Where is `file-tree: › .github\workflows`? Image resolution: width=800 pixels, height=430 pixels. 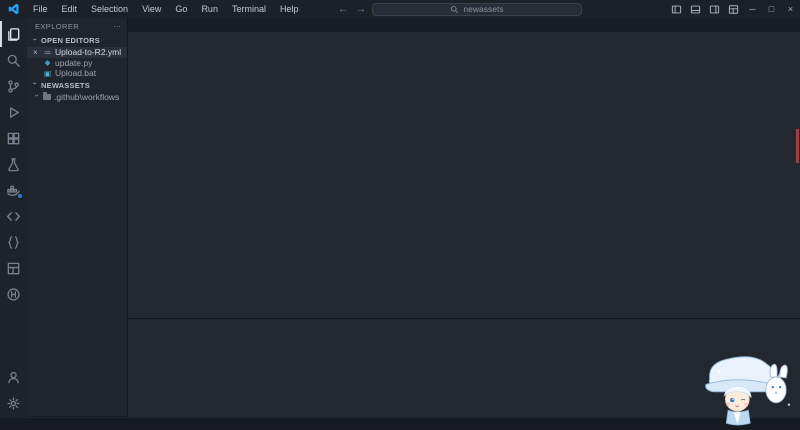
file-tree: › .github\workflows is located at coordinates (77, 97).